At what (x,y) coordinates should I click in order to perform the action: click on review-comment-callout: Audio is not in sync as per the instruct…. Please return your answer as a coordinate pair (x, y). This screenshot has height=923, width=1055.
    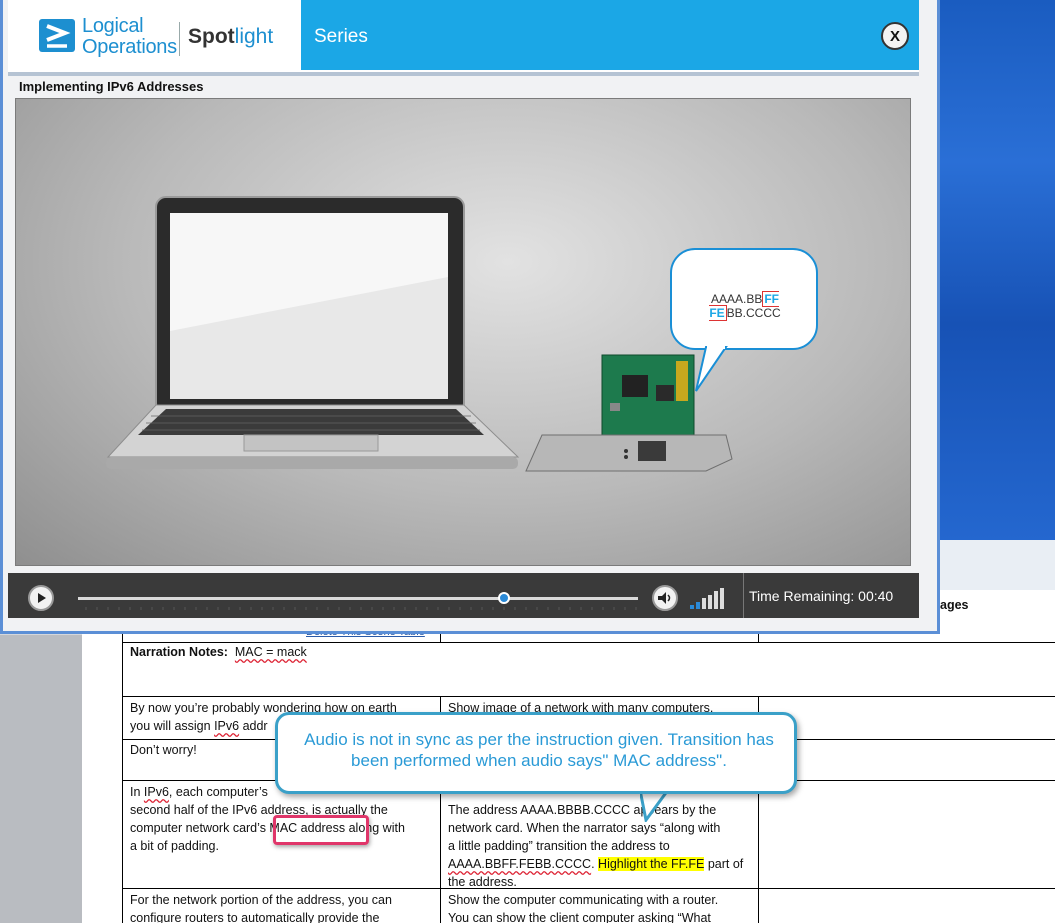
    Looking at the image, I should click on (536, 753).